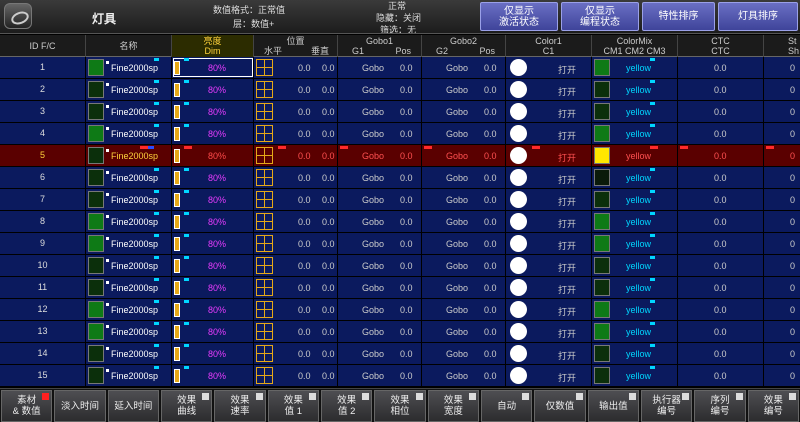 Image resolution: width=800 pixels, height=422 pixels. I want to click on fixture-id: 6, so click(43, 177).